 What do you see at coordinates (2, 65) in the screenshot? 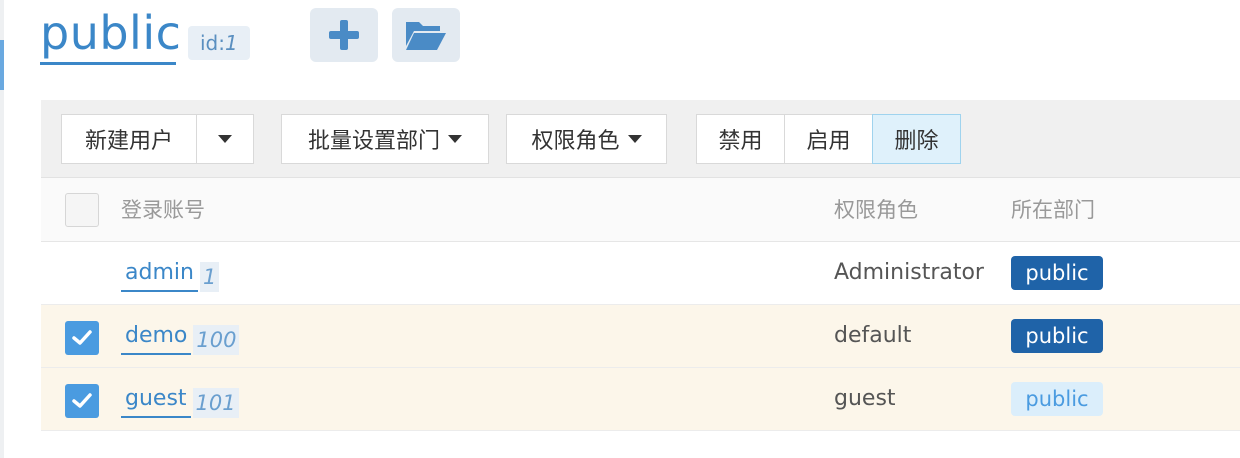
I see `left-edge-active-indicator` at bounding box center [2, 65].